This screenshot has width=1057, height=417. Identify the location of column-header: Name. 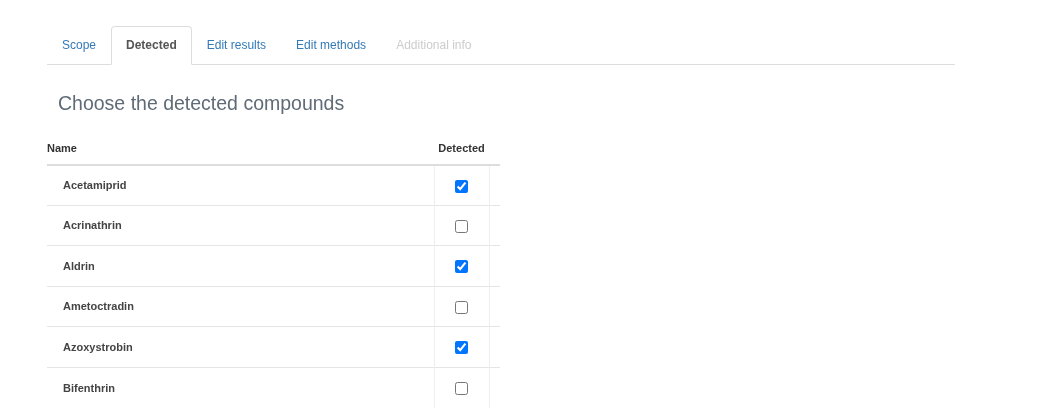
(241, 151).